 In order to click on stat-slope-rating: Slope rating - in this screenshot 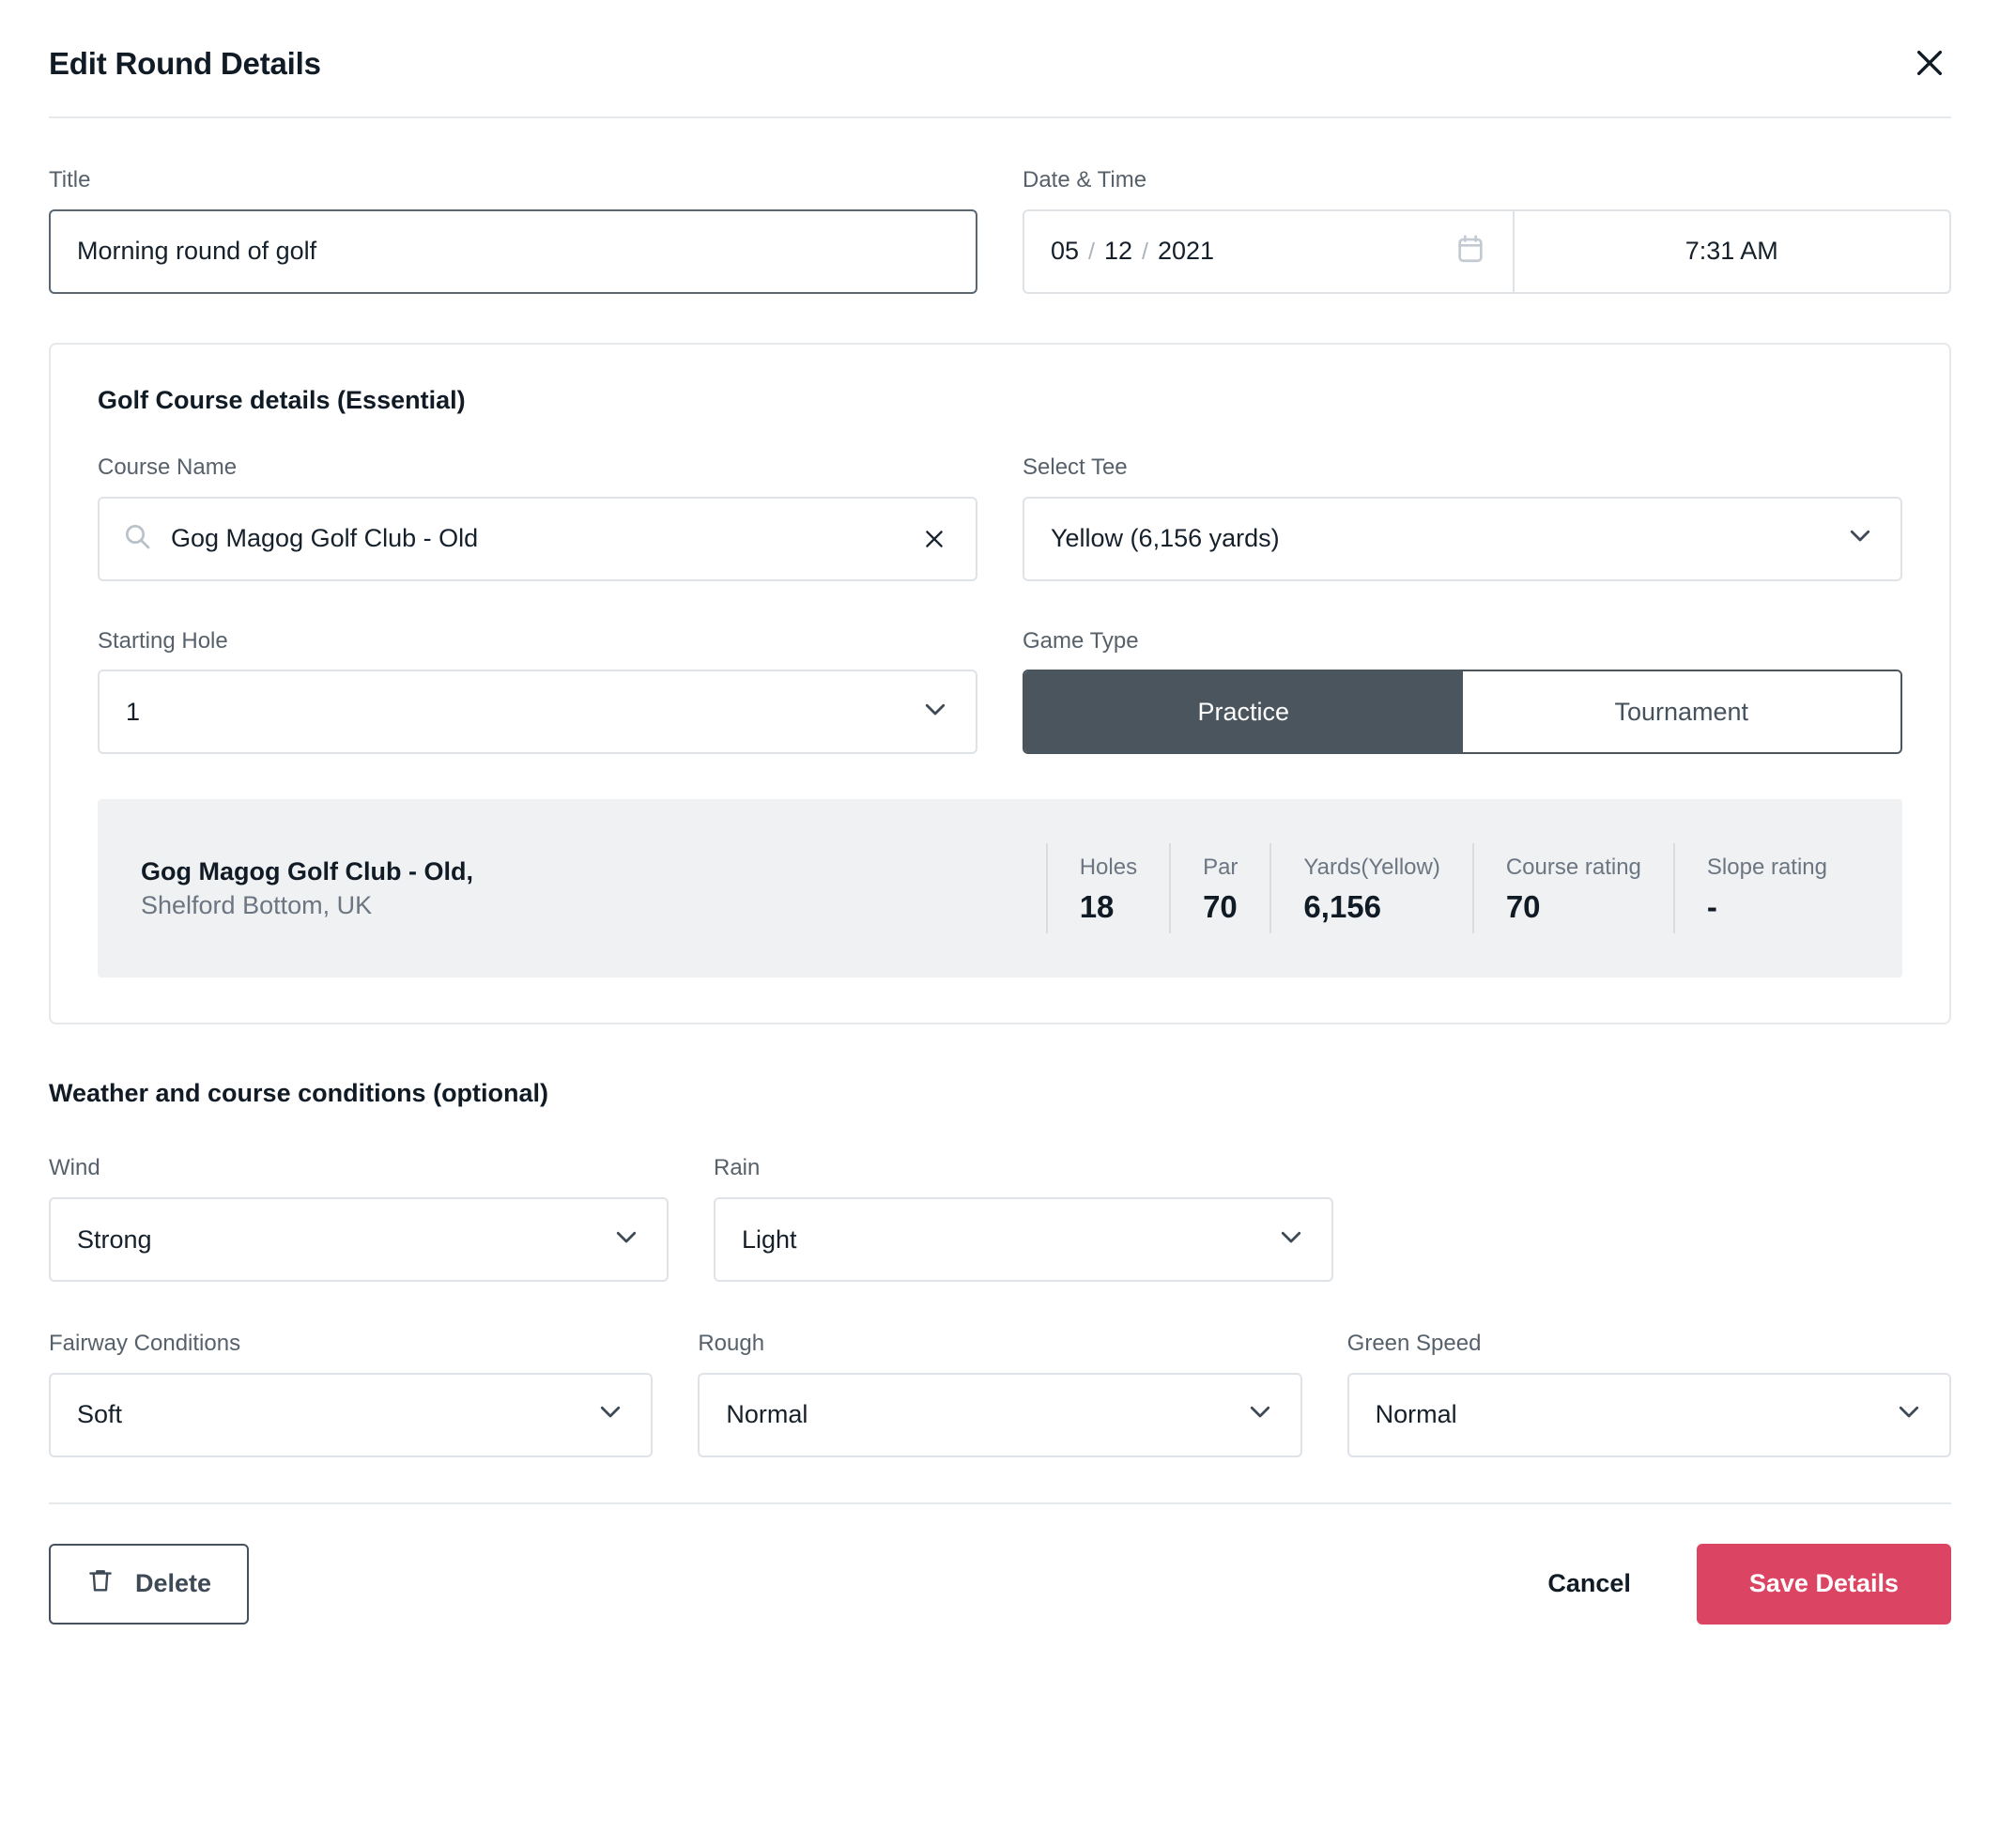, I will do `click(1765, 888)`.